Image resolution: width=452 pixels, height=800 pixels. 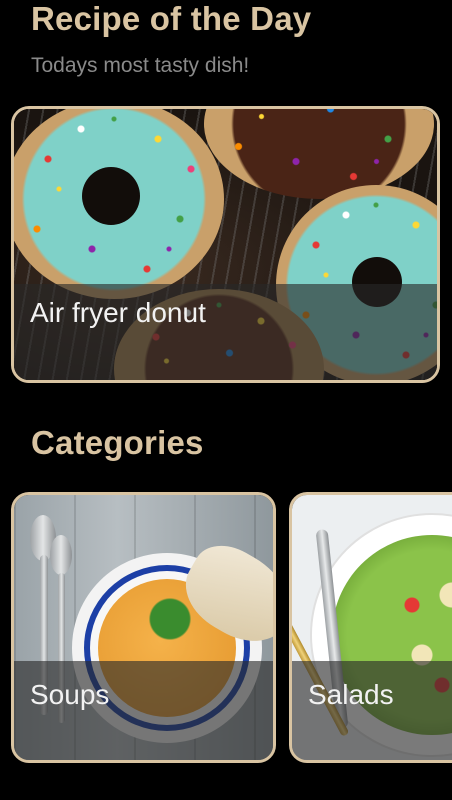 I want to click on page-title: Recipe of the Day, so click(x=171, y=18).